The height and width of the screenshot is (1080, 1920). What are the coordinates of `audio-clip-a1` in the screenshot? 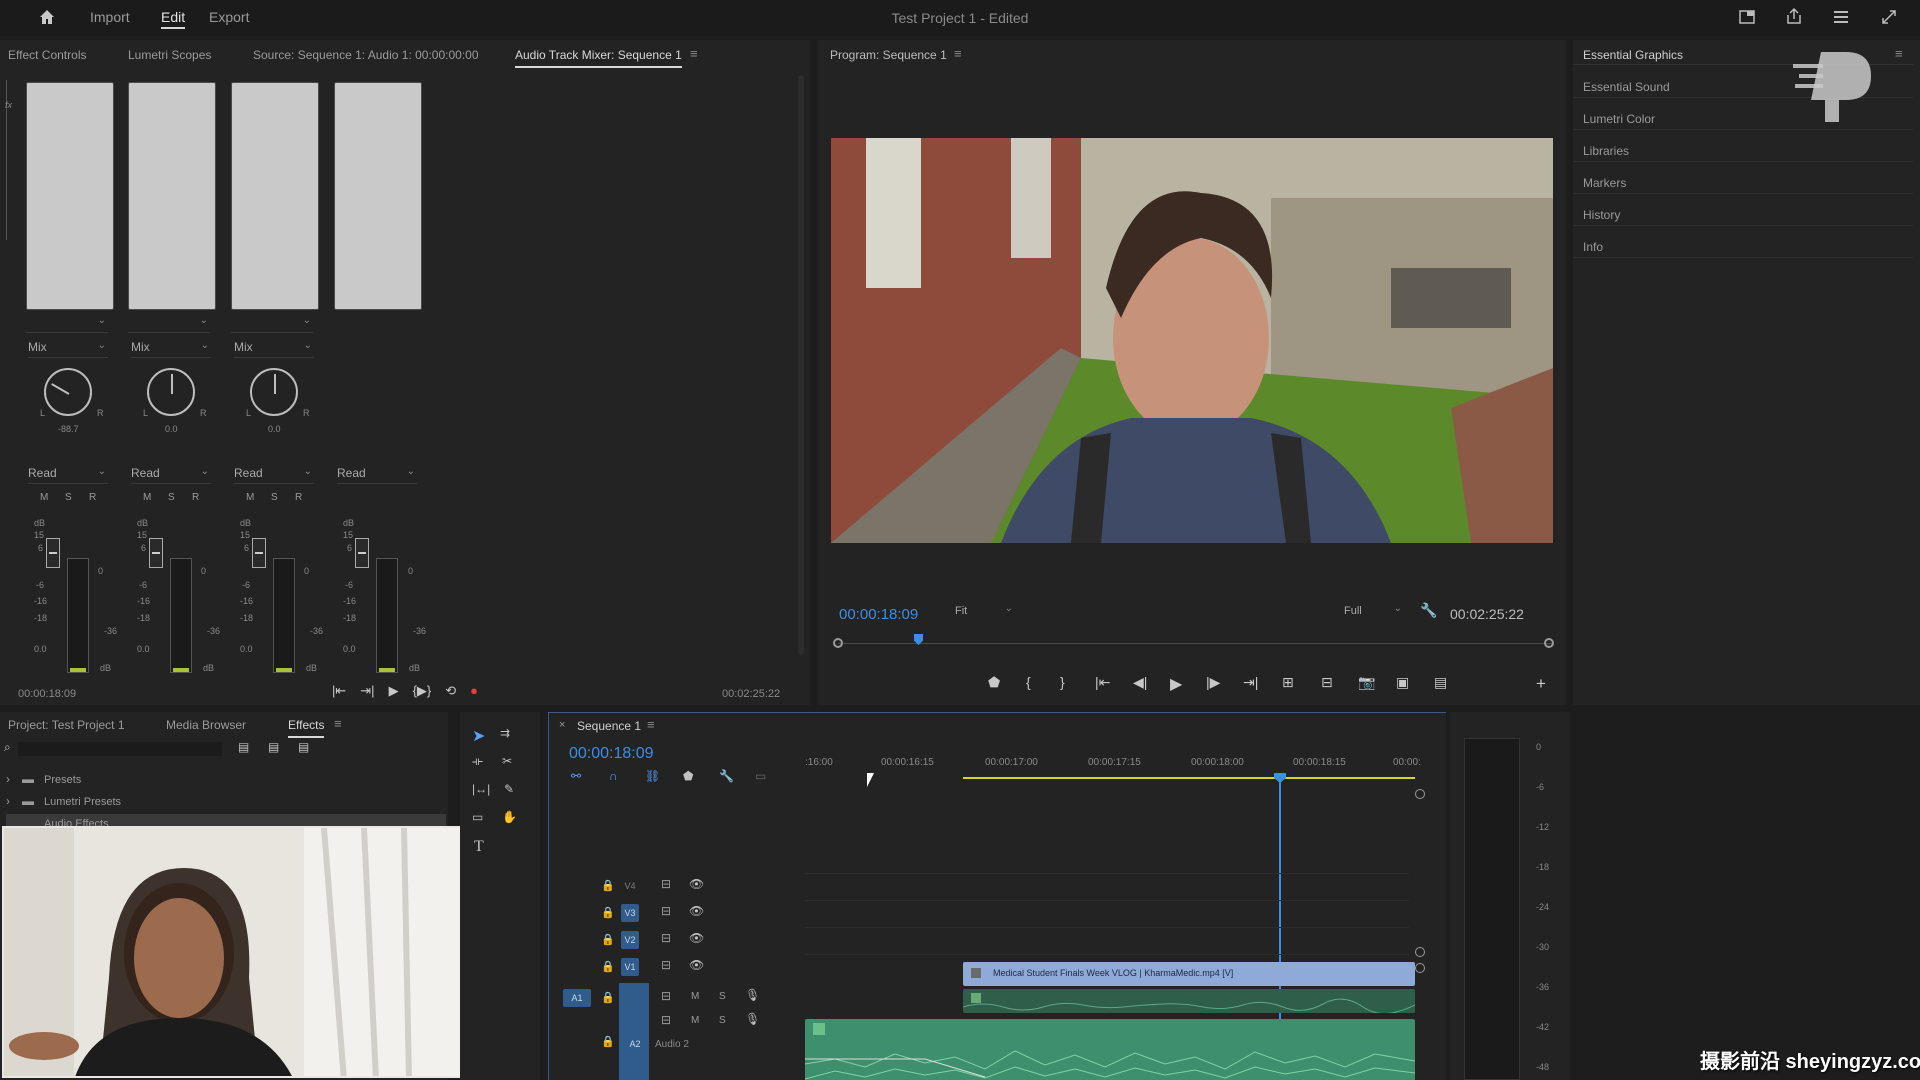 It's located at (1189, 1001).